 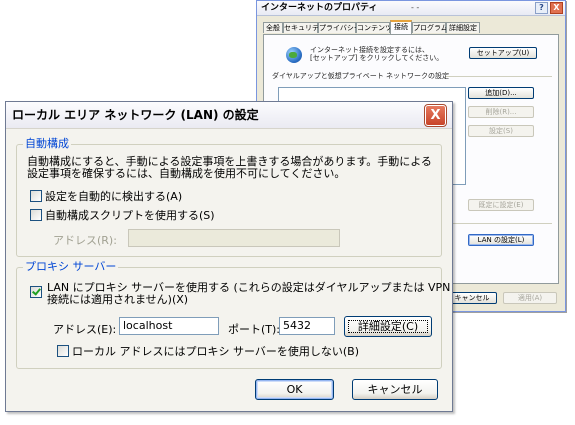 What do you see at coordinates (319, 8) in the screenshot?
I see `internet-options-title: インターネットのプロパティ` at bounding box center [319, 8].